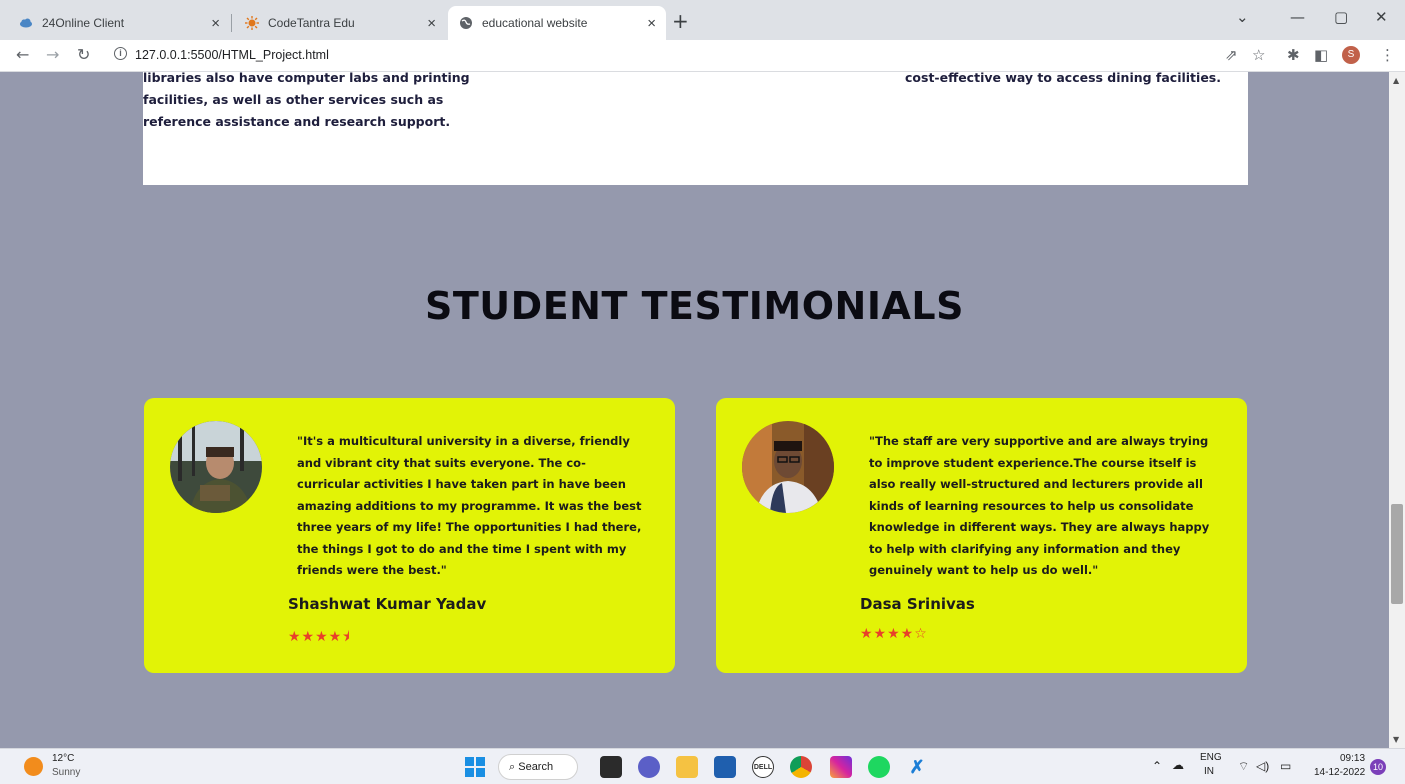 This screenshot has height=784, width=1405. Describe the element at coordinates (1341, 17) in the screenshot. I see `maximize-button: ▢` at that location.